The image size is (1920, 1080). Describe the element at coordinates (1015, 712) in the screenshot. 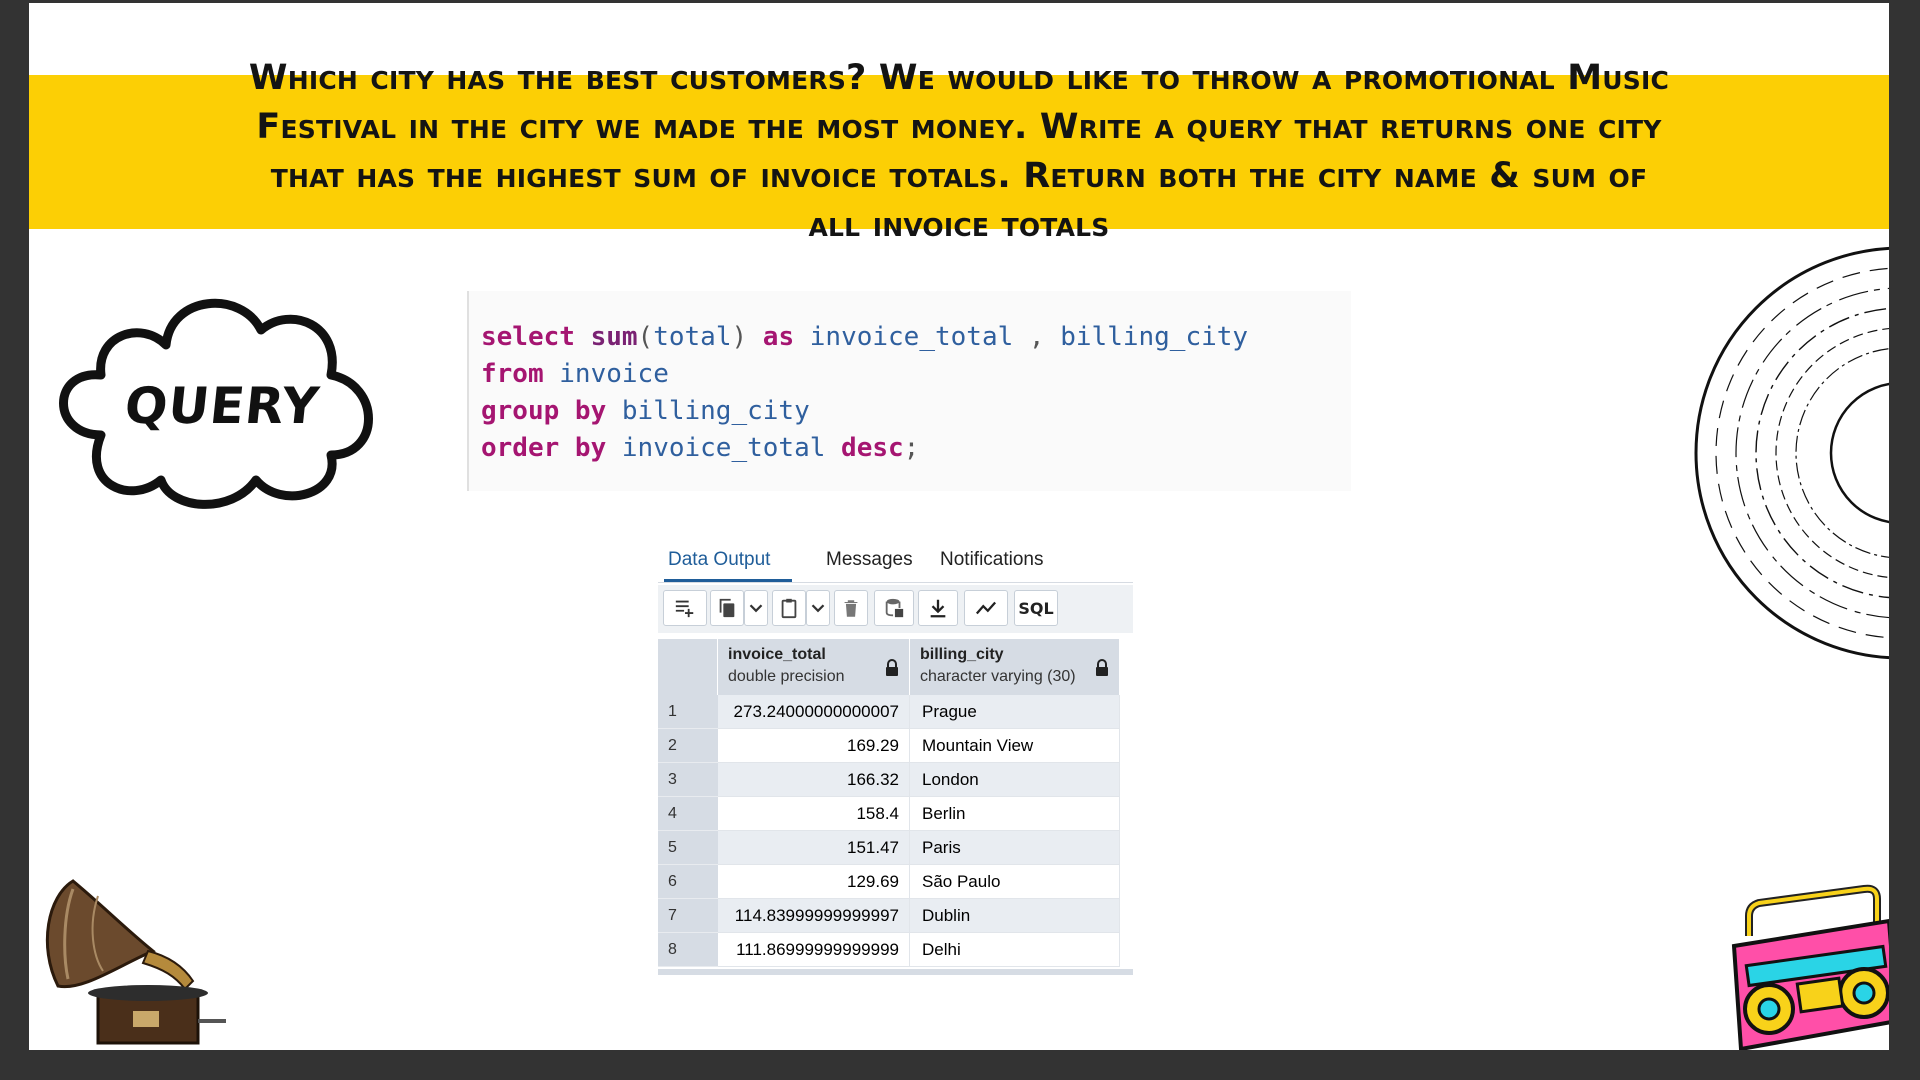

I see `cell-billing-city: Prague` at that location.